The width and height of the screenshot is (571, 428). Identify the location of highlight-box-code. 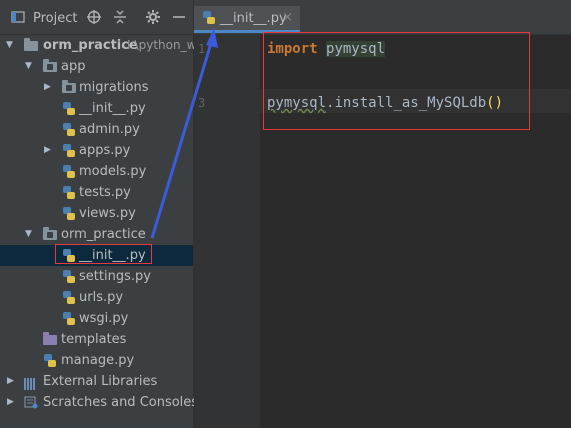
(396, 81).